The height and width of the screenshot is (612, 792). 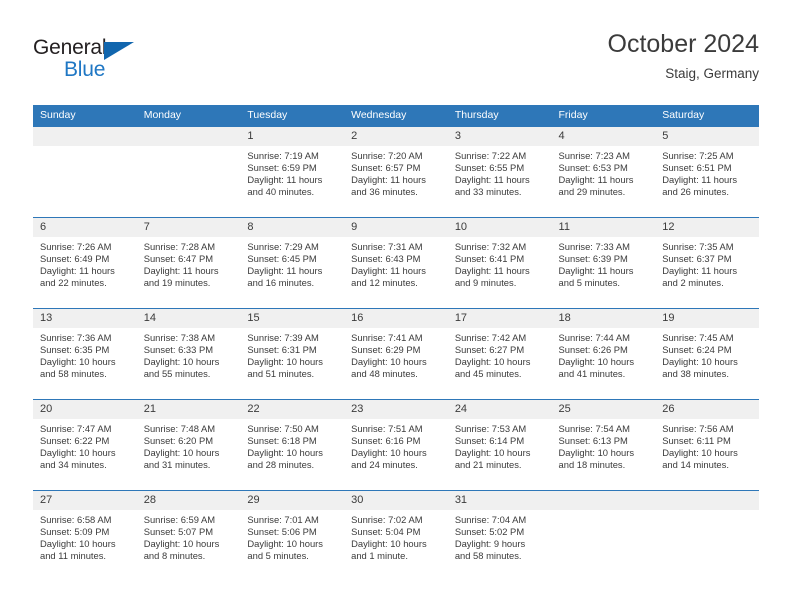 What do you see at coordinates (698, 155) in the screenshot?
I see `day-info-line: Sunrise: 7:25 AM` at bounding box center [698, 155].